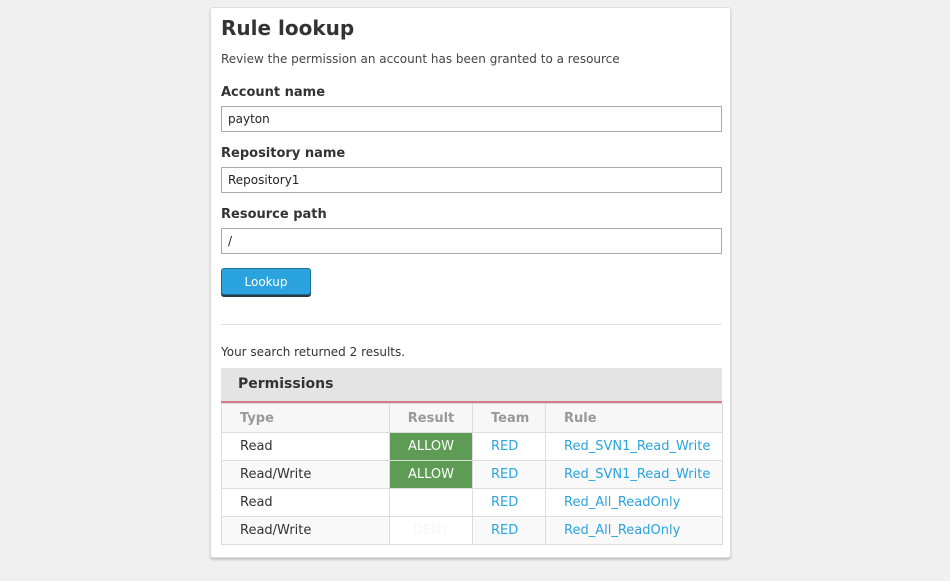 The image size is (950, 581). What do you see at coordinates (634, 418) in the screenshot?
I see `column-header-rule: Rule` at bounding box center [634, 418].